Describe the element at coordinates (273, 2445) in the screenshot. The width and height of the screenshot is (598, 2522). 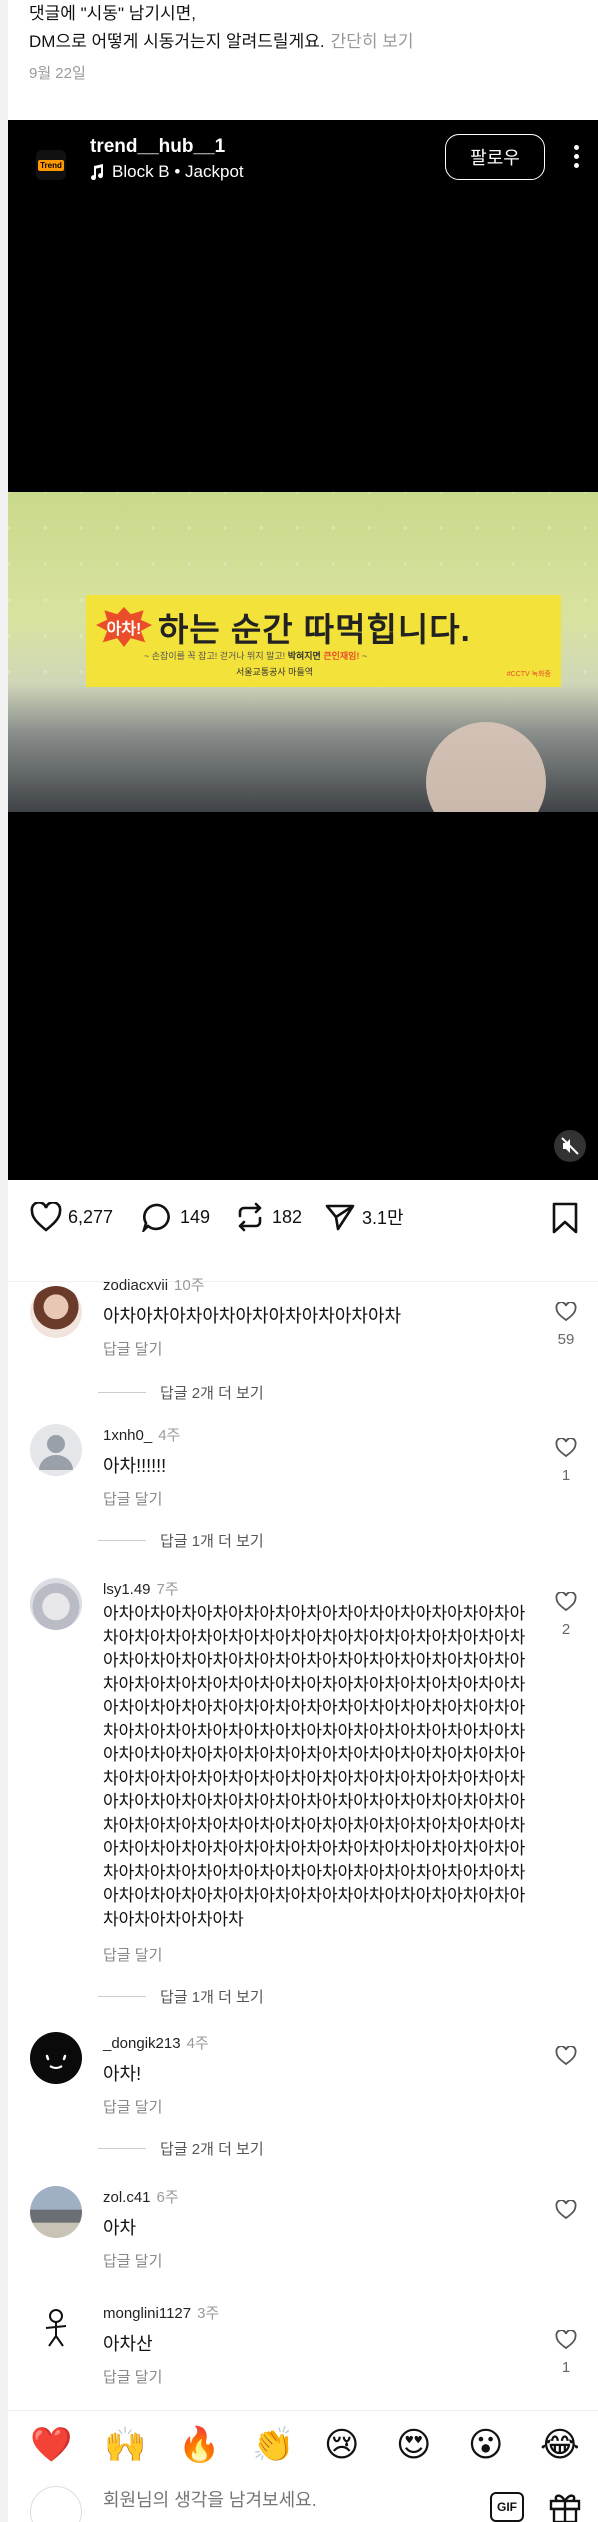
I see `emoji-clap: 👏` at that location.